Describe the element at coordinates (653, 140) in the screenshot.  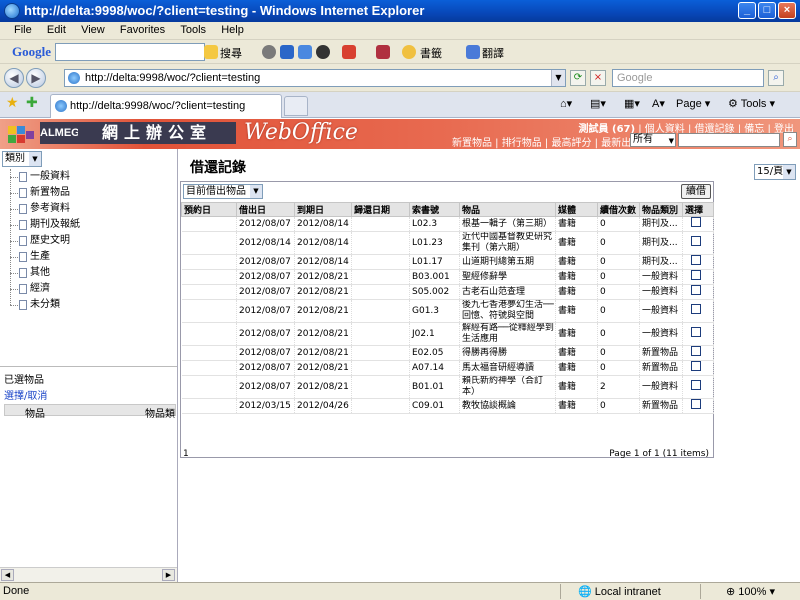
I see `search-scope-select: 所有 ▼` at that location.